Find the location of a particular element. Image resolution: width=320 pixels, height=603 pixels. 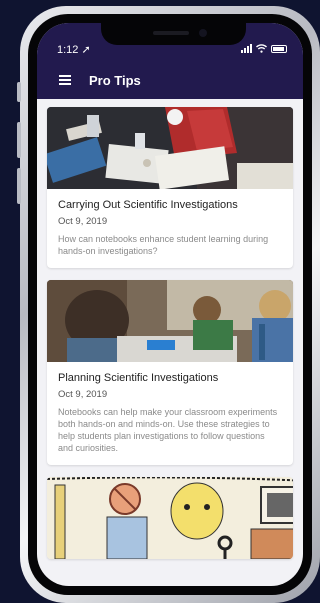

article-card is located at coordinates (170, 518).